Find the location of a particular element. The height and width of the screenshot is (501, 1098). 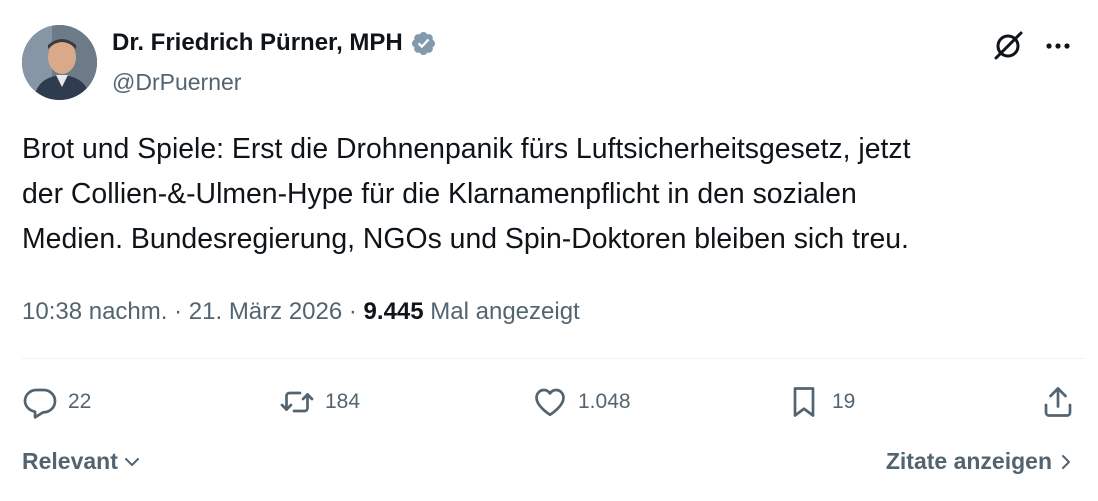

divider is located at coordinates (553, 358).